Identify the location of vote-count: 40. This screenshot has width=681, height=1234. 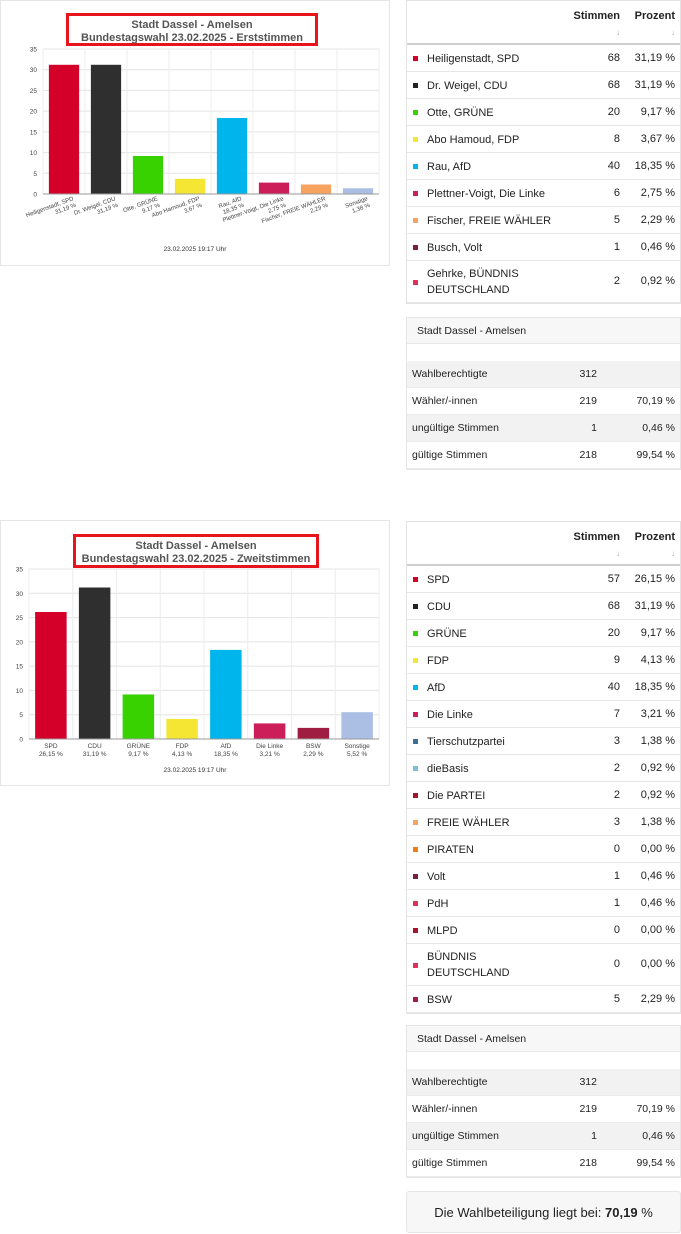
(613, 686).